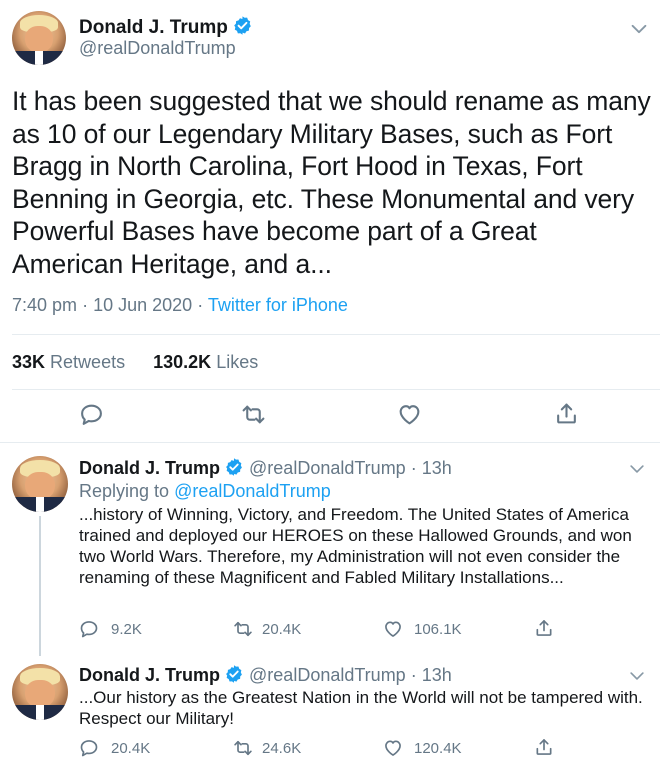 This screenshot has height=770, width=660. Describe the element at coordinates (282, 748) in the screenshot. I see `retweet-count: 24.6K` at that location.